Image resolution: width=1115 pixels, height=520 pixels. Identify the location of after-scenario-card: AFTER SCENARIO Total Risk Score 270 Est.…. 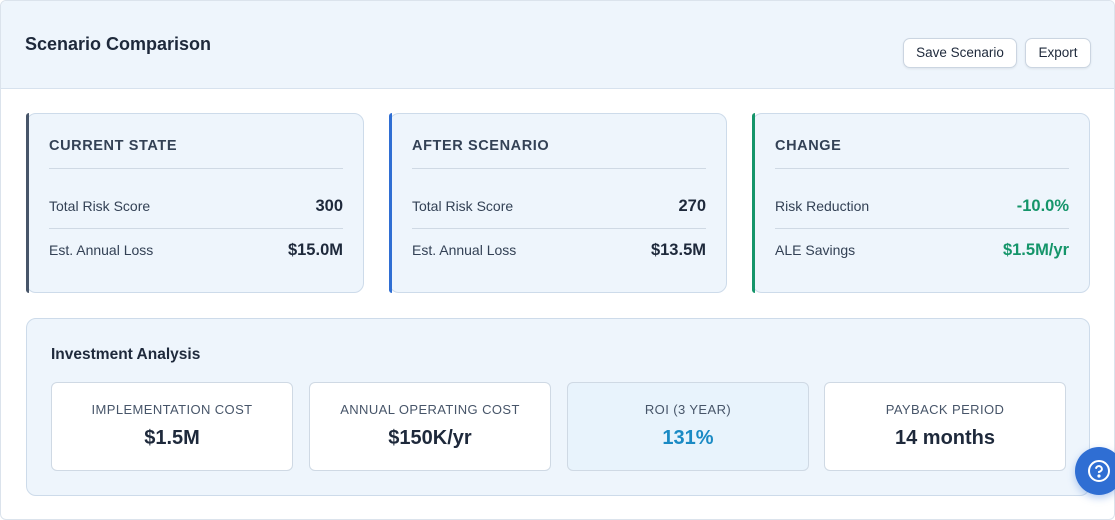
(558, 203).